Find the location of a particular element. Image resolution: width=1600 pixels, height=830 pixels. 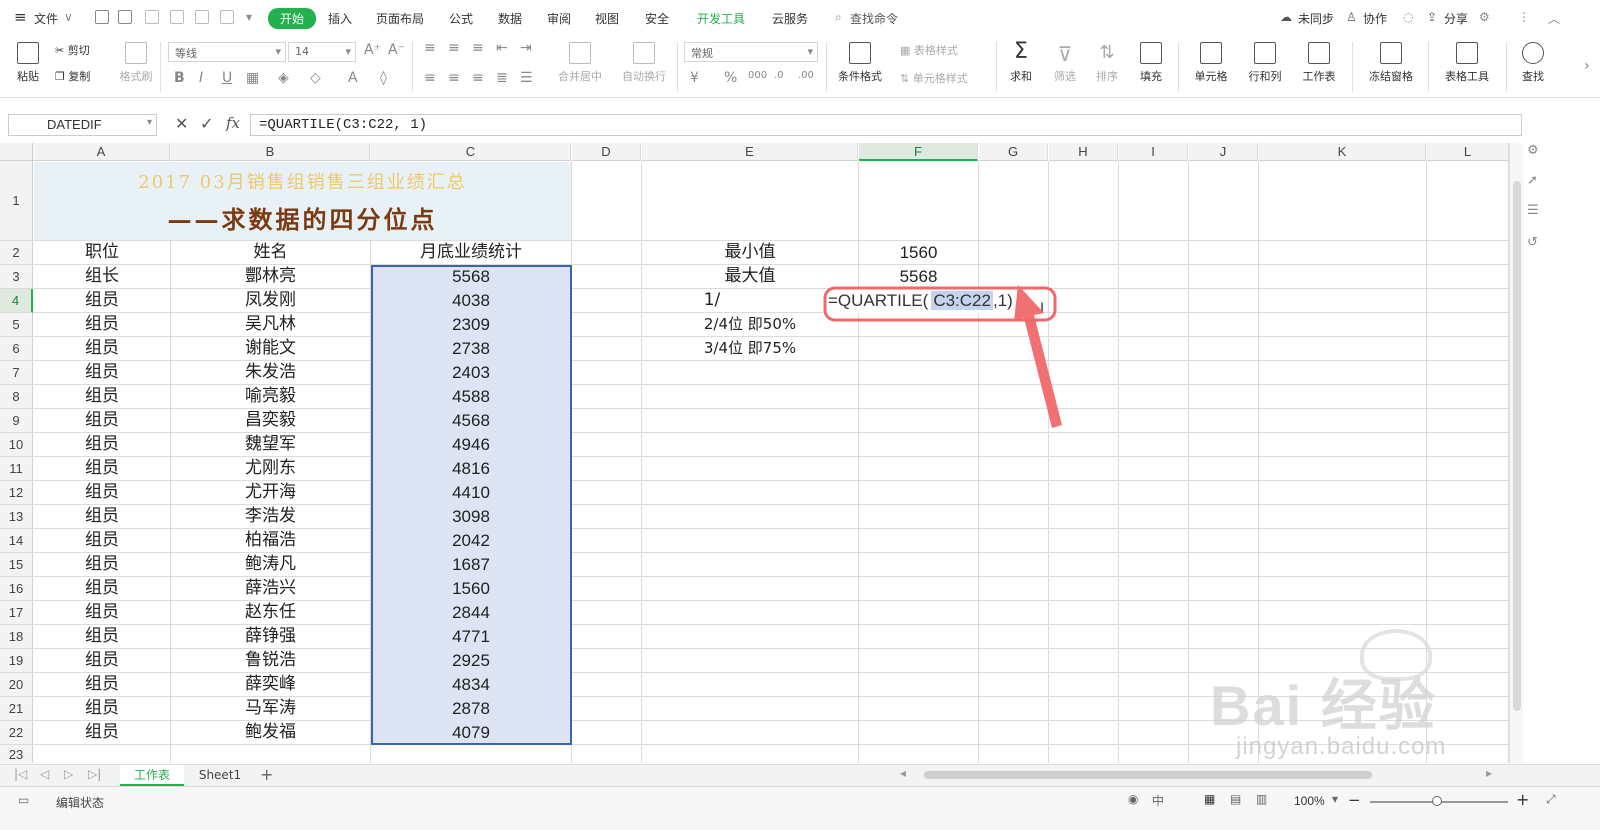

col-header-c: C is located at coordinates (471, 152).